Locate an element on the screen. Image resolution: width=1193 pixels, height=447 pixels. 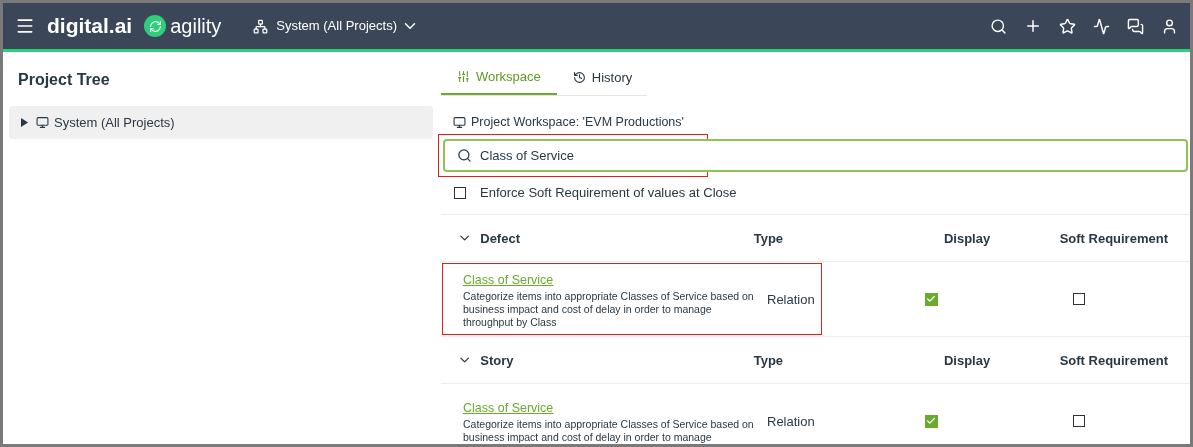
group-title: Story is located at coordinates (497, 360).